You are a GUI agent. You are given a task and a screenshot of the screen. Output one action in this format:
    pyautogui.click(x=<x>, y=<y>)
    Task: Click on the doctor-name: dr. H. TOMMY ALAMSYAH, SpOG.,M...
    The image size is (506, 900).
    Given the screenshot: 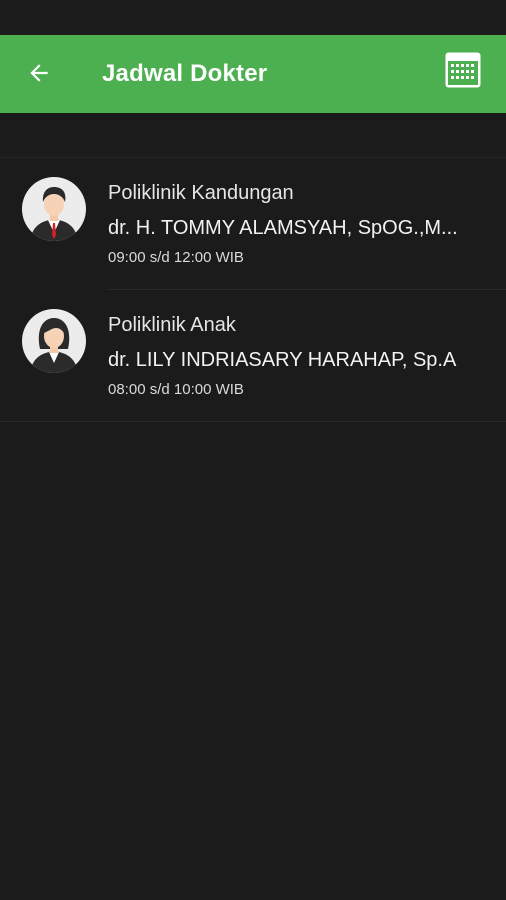 What is the action you would take?
    pyautogui.click(x=283, y=228)
    